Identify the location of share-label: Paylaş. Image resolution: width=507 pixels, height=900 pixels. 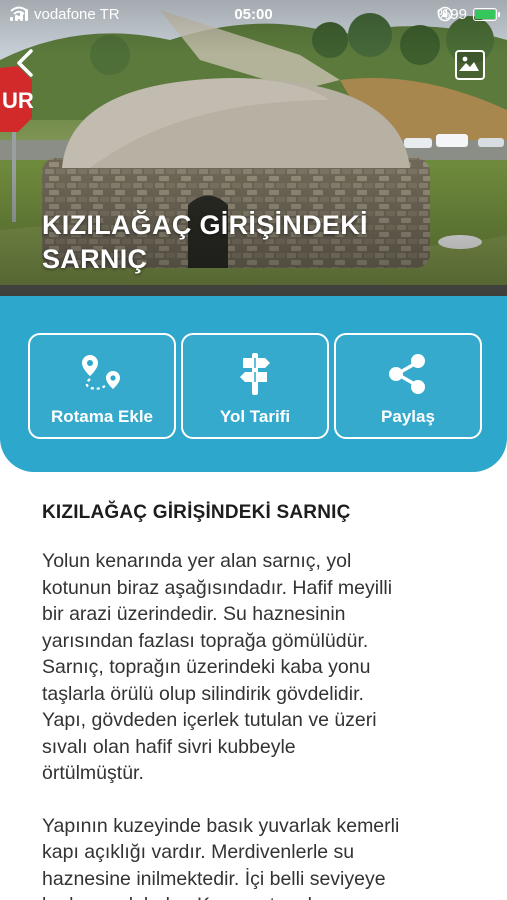
(408, 416).